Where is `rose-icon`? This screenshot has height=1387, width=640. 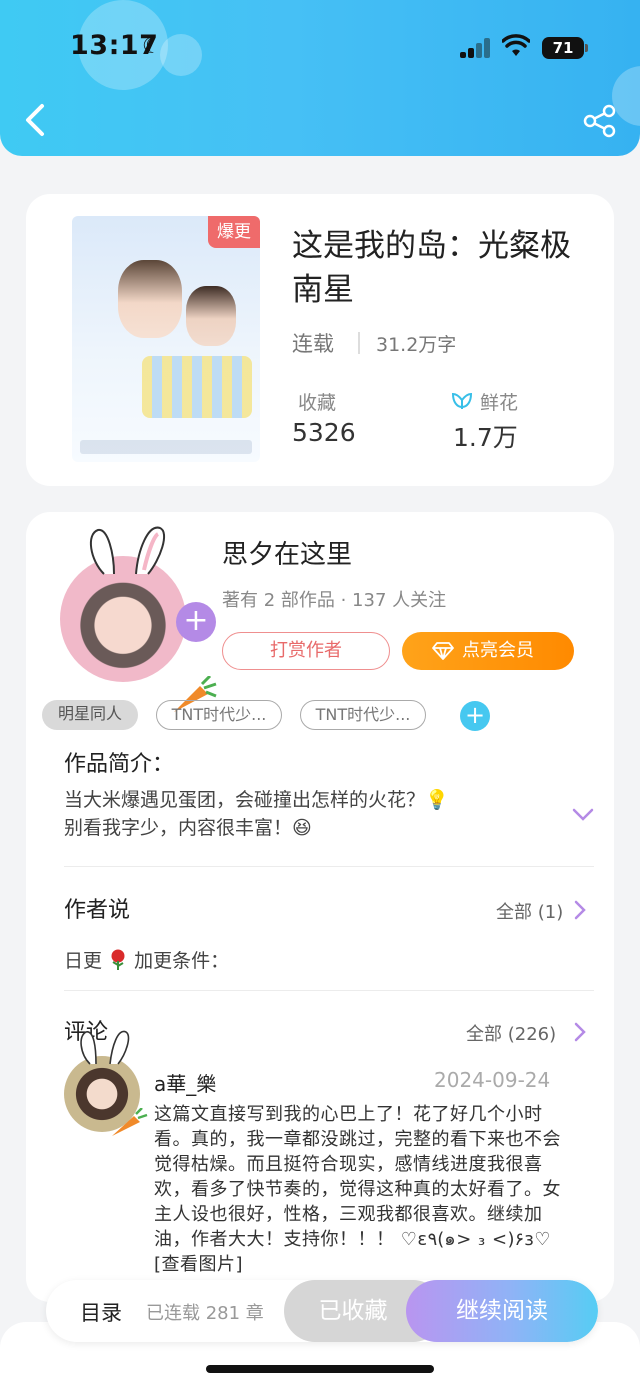 rose-icon is located at coordinates (118, 959).